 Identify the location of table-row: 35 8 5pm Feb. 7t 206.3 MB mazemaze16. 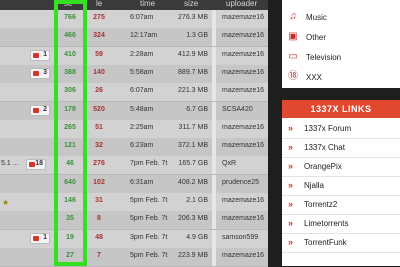
(134, 221).